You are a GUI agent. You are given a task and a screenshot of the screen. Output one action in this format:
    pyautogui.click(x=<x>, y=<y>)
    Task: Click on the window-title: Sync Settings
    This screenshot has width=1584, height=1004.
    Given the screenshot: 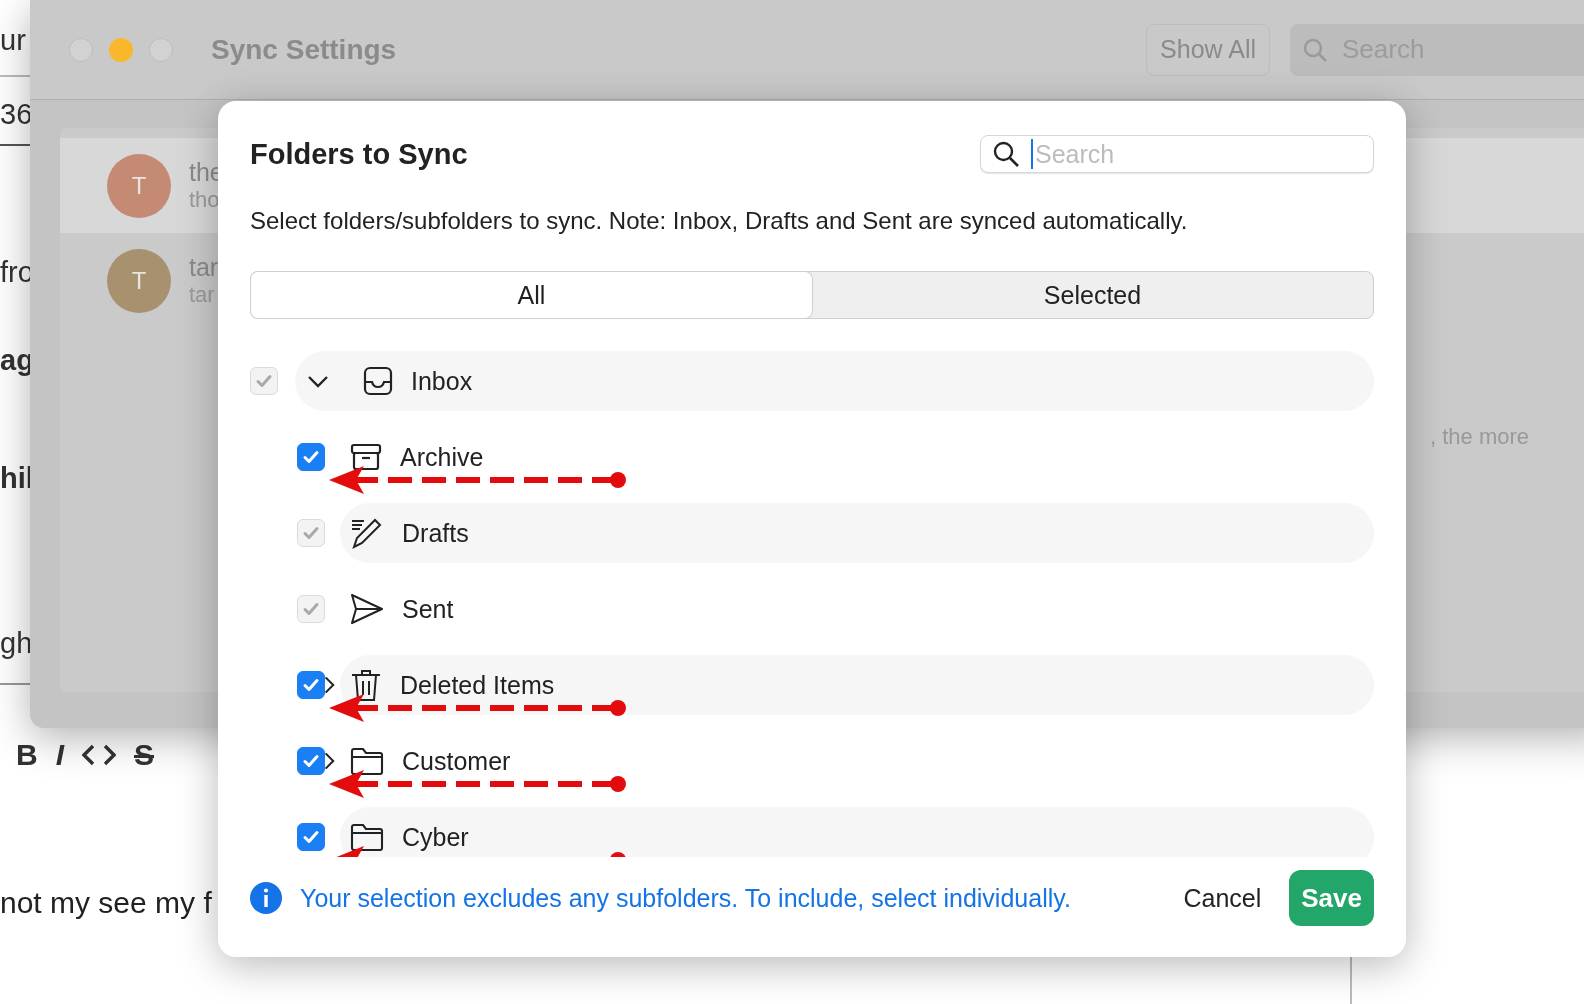 What is the action you would take?
    pyautogui.click(x=304, y=49)
    